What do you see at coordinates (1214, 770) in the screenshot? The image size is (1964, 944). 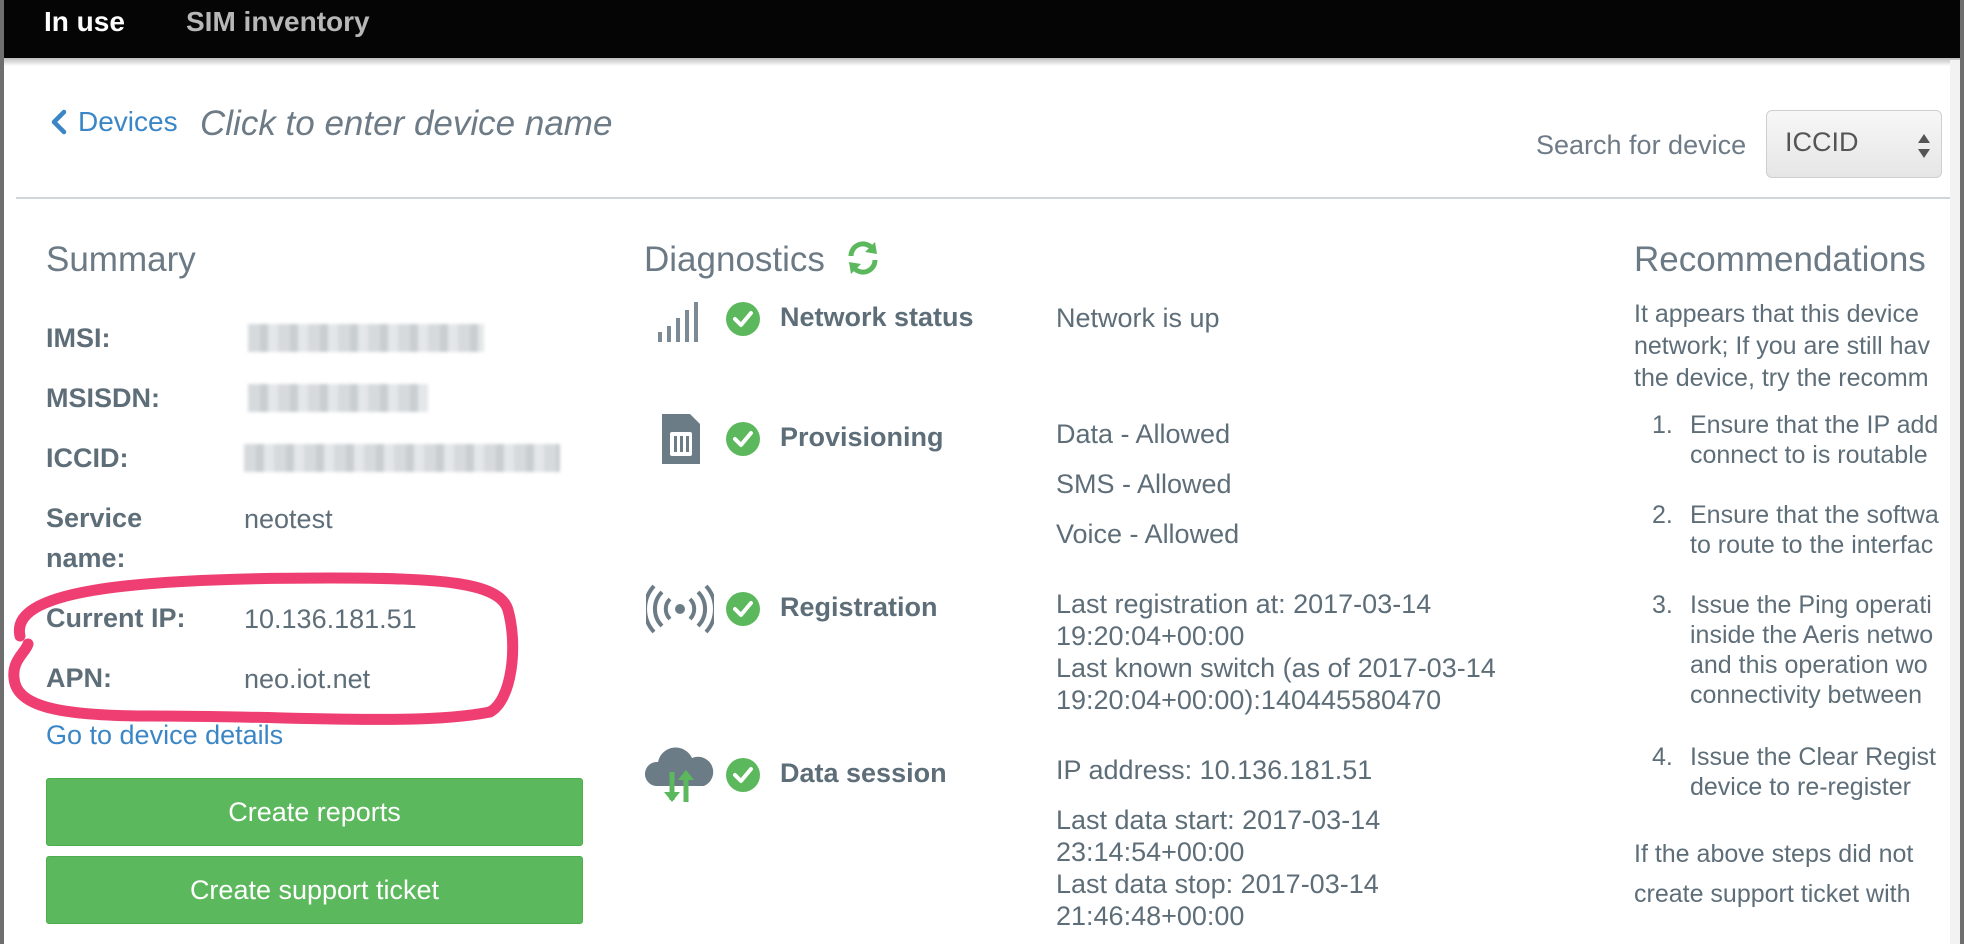 I see `data-session-ip-line: IP address: 10.136.181.51` at bounding box center [1214, 770].